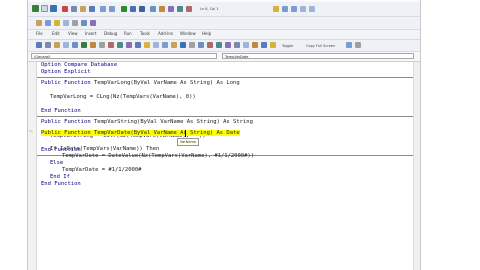 The height and width of the screenshot is (270, 480). I want to click on complete-word-icon, so click(75, 23).